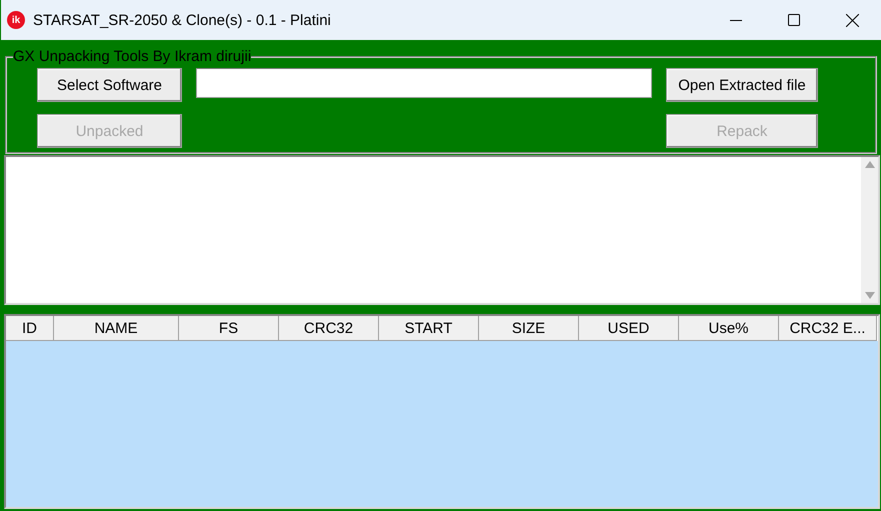  I want to click on column-header: Use%, so click(729, 328).